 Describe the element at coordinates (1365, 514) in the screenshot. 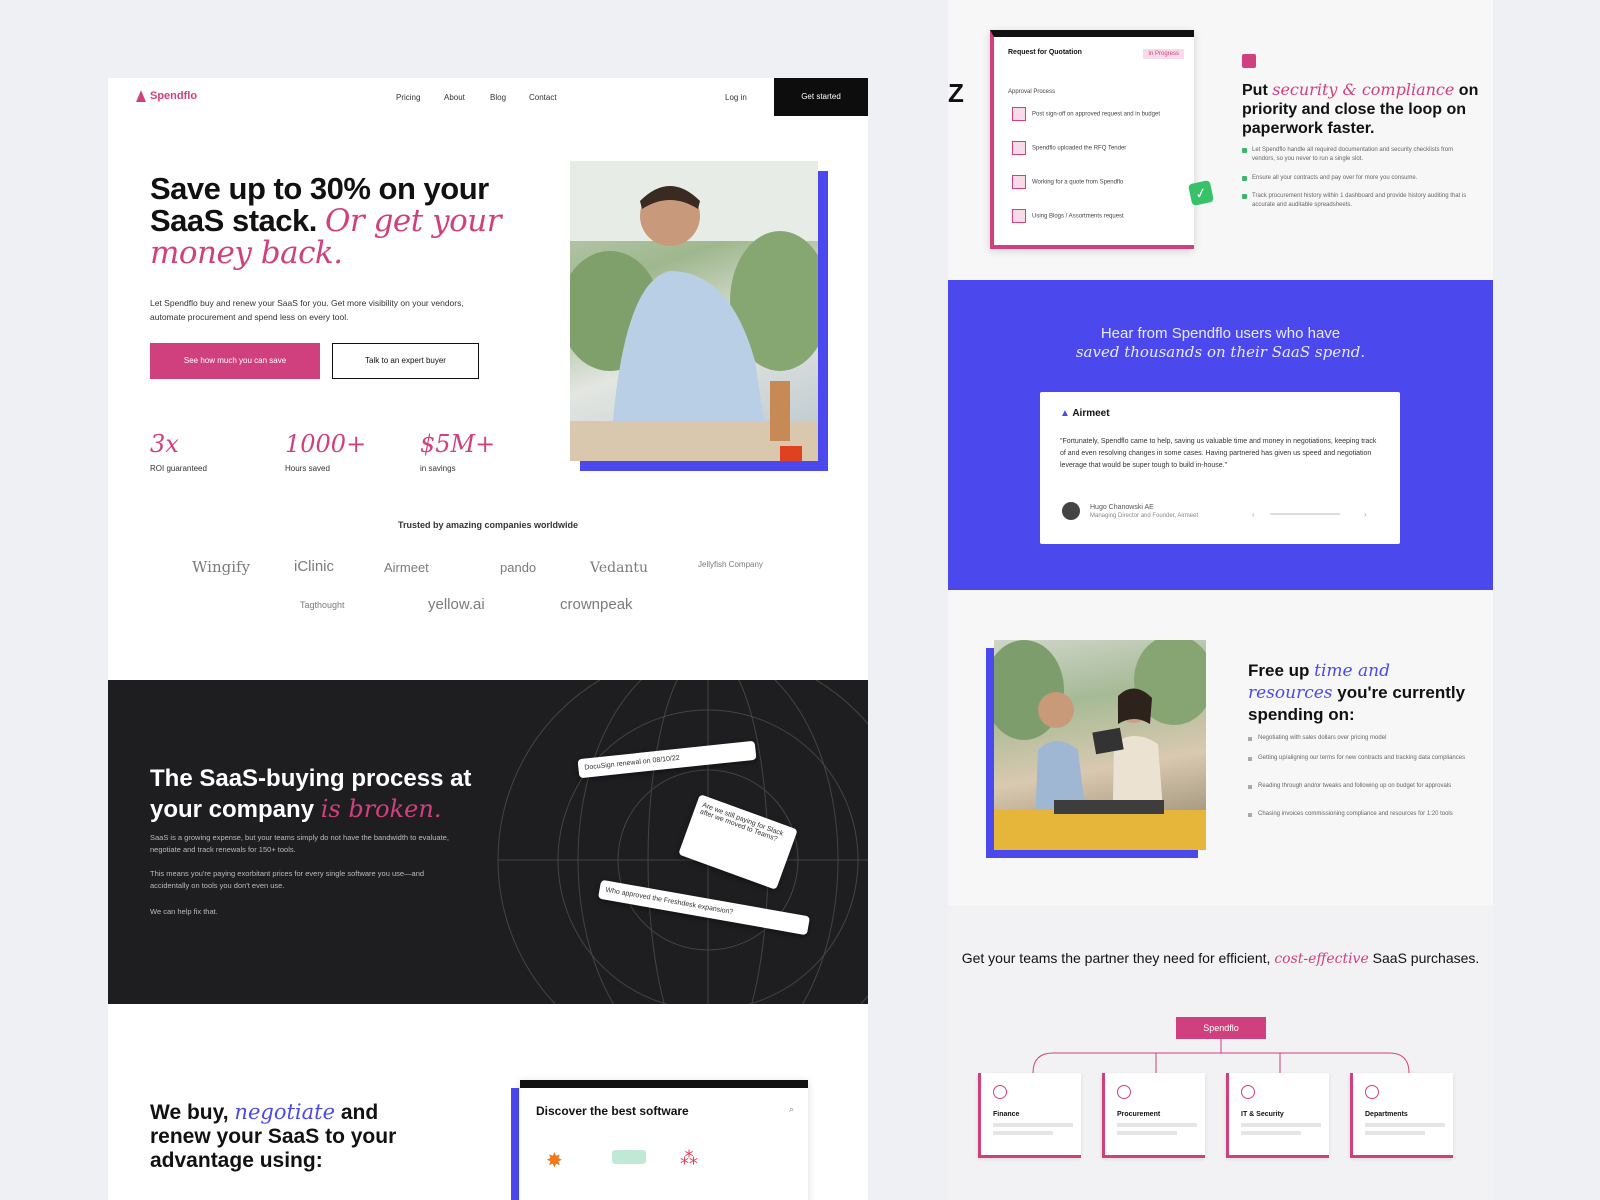

I see `next-arrow-icon: ›` at that location.